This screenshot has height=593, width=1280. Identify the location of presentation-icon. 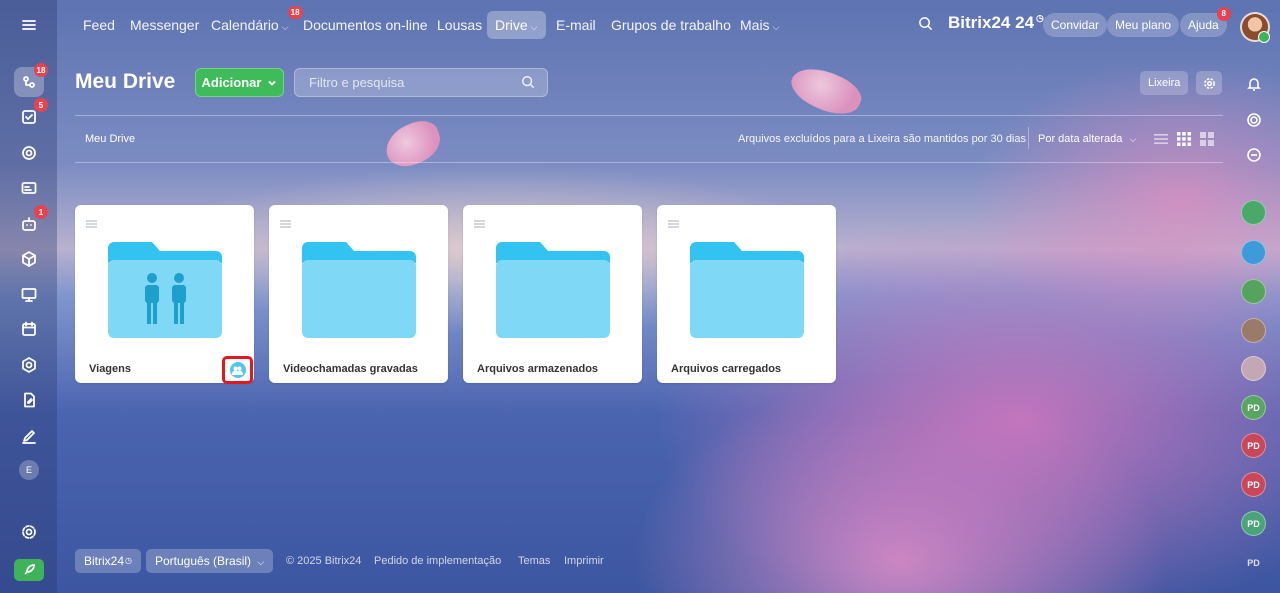
(29, 295).